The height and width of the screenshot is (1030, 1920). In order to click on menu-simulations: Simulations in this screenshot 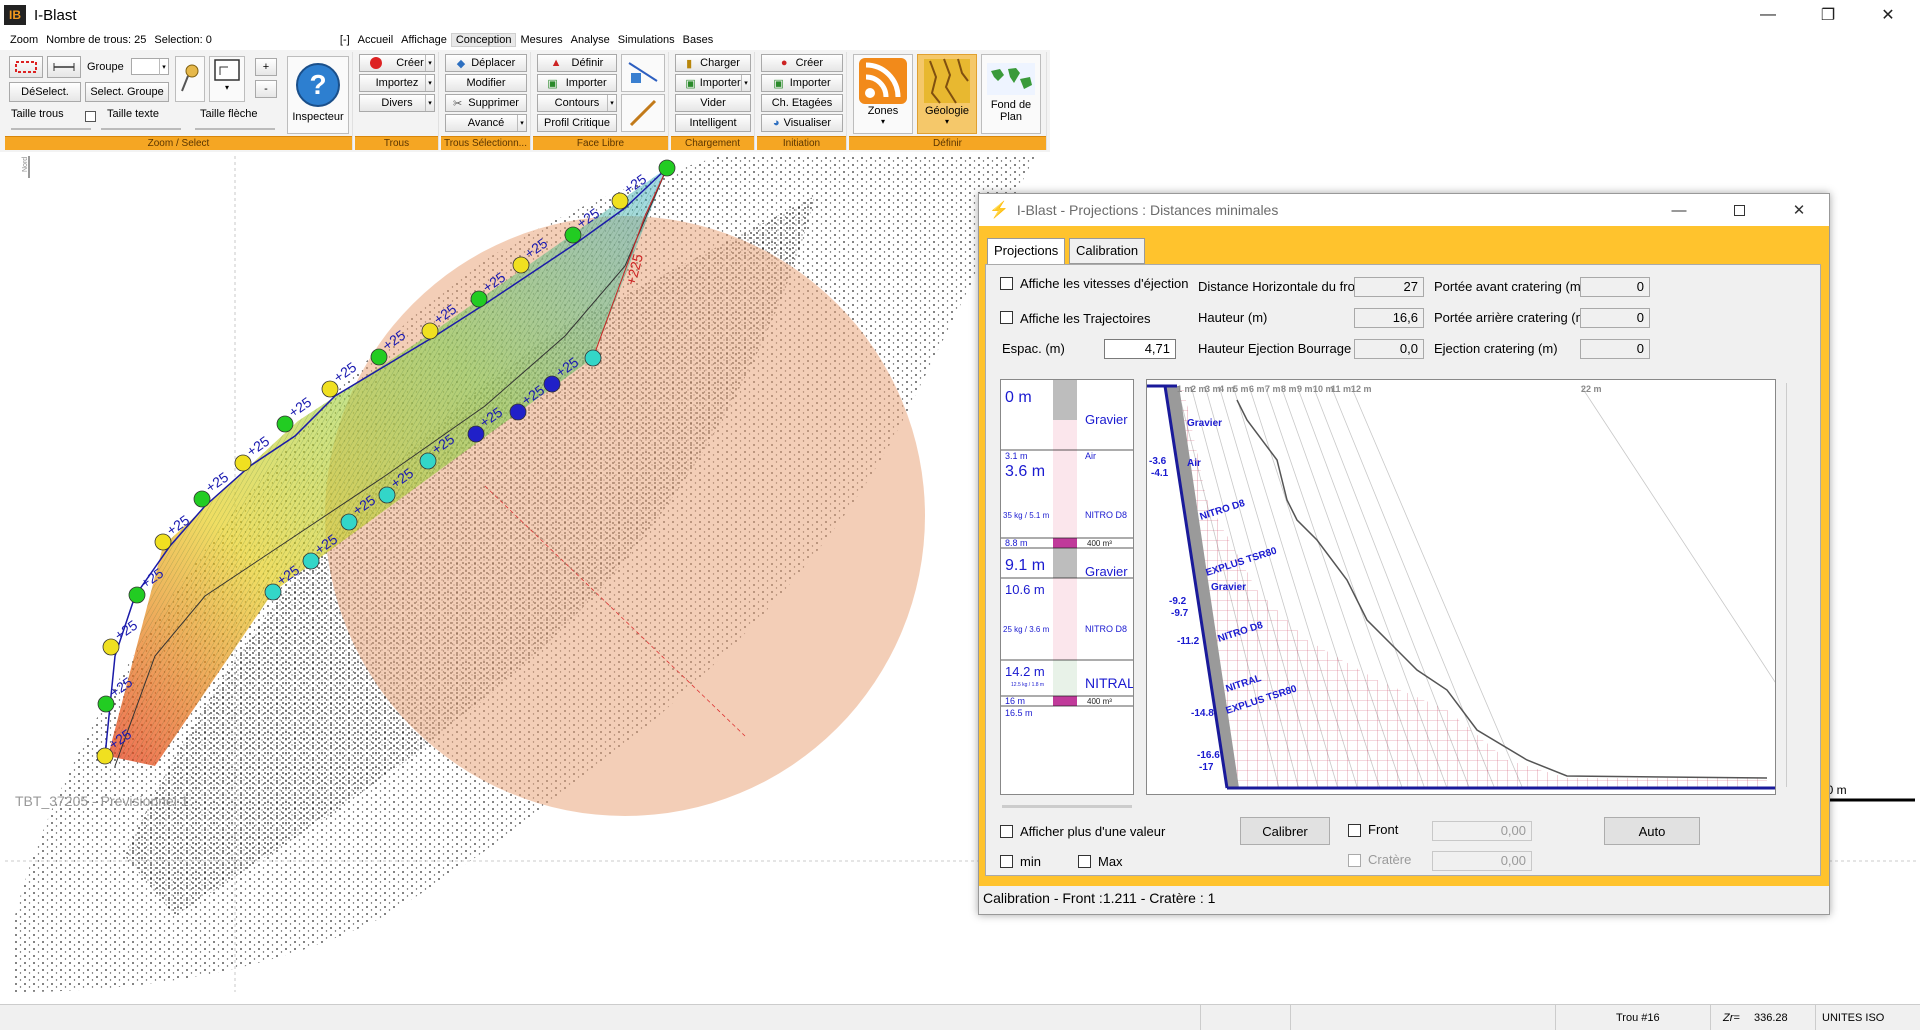, I will do `click(646, 40)`.